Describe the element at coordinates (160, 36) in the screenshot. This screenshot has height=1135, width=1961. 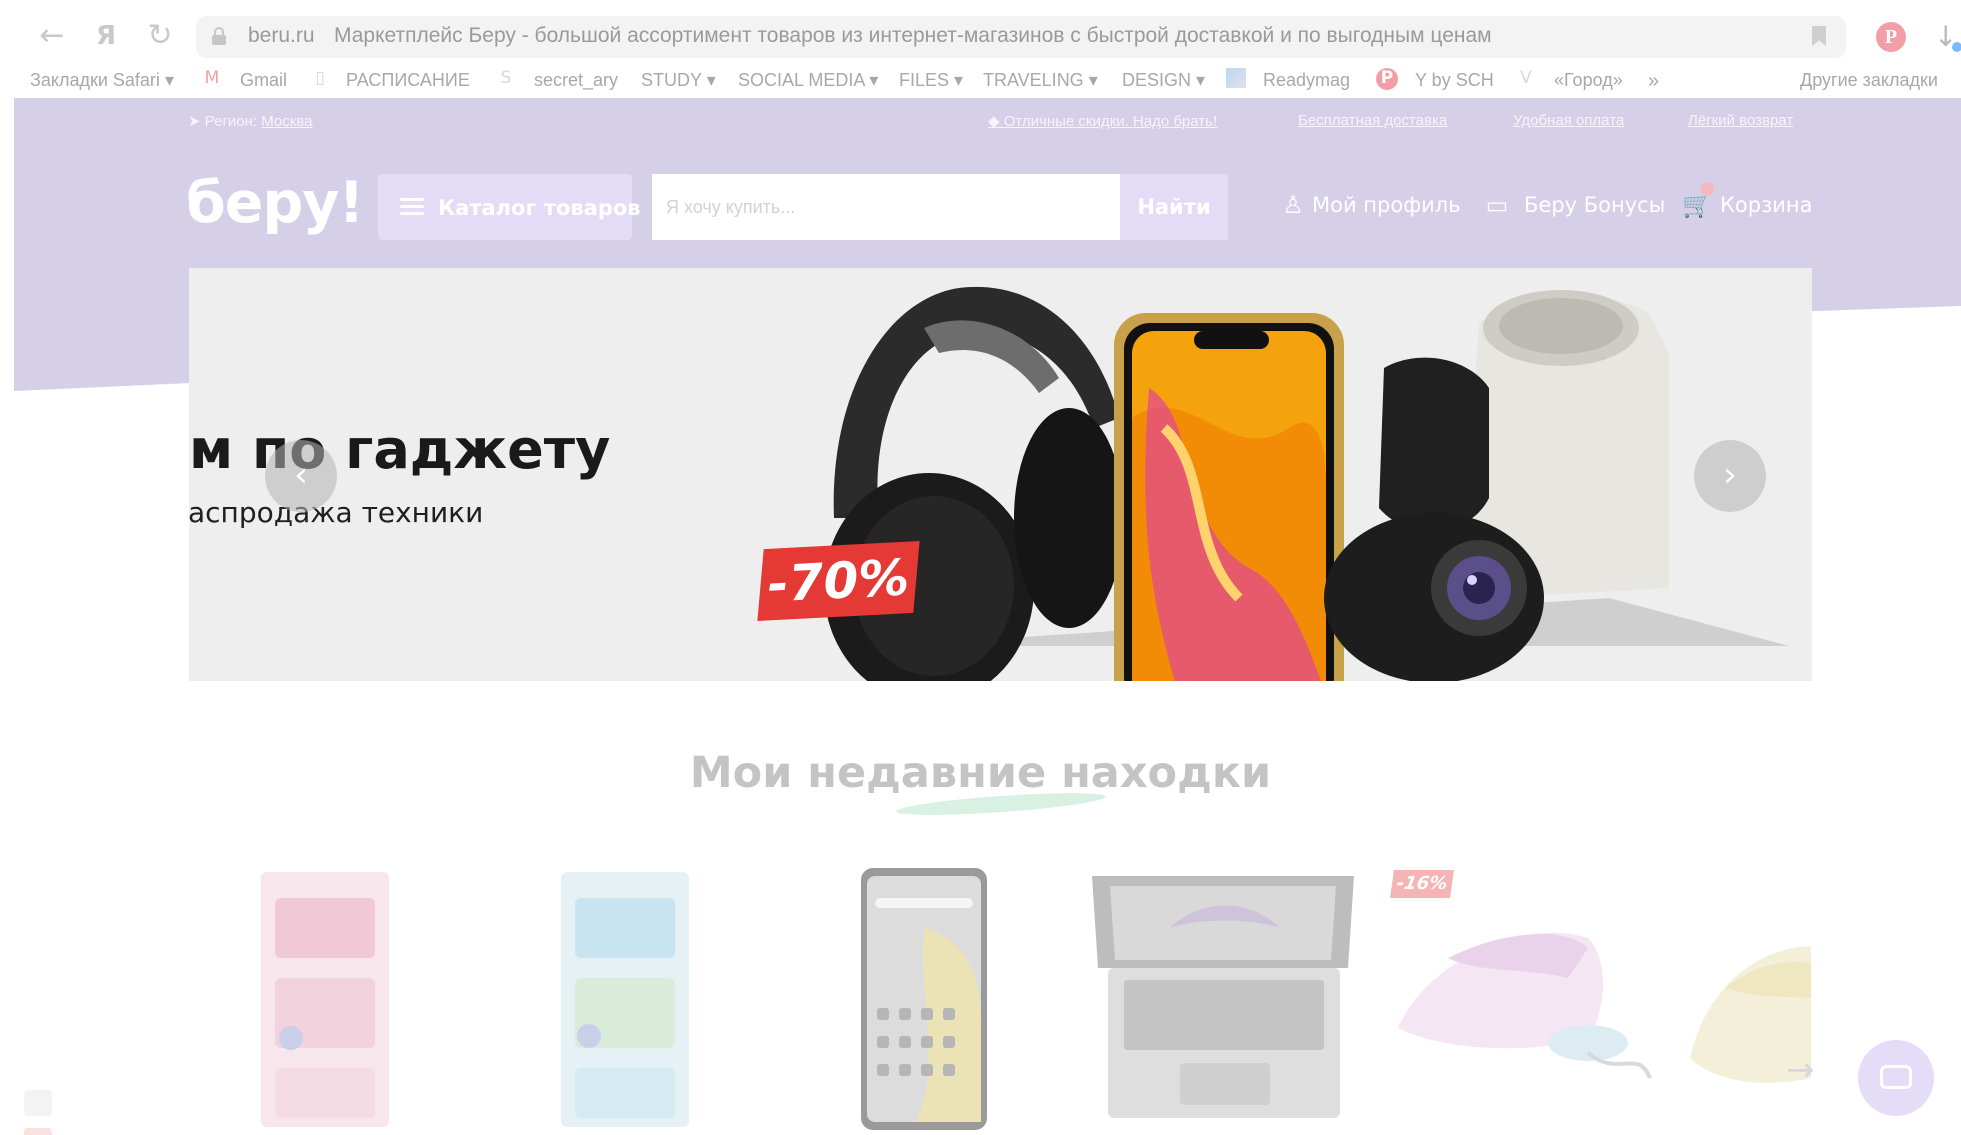
I see `reload-icon: ↻` at that location.